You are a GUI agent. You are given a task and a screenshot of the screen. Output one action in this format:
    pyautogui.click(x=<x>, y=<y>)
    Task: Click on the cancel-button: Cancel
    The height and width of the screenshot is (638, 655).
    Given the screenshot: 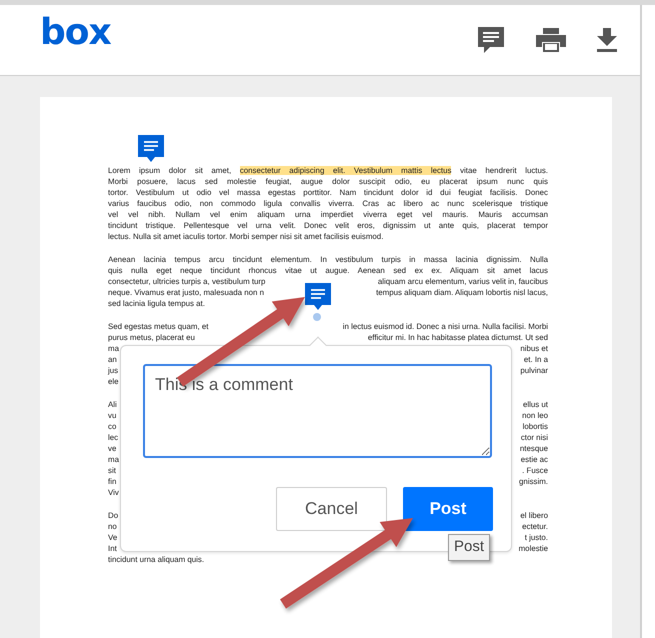 What is the action you would take?
    pyautogui.click(x=331, y=509)
    